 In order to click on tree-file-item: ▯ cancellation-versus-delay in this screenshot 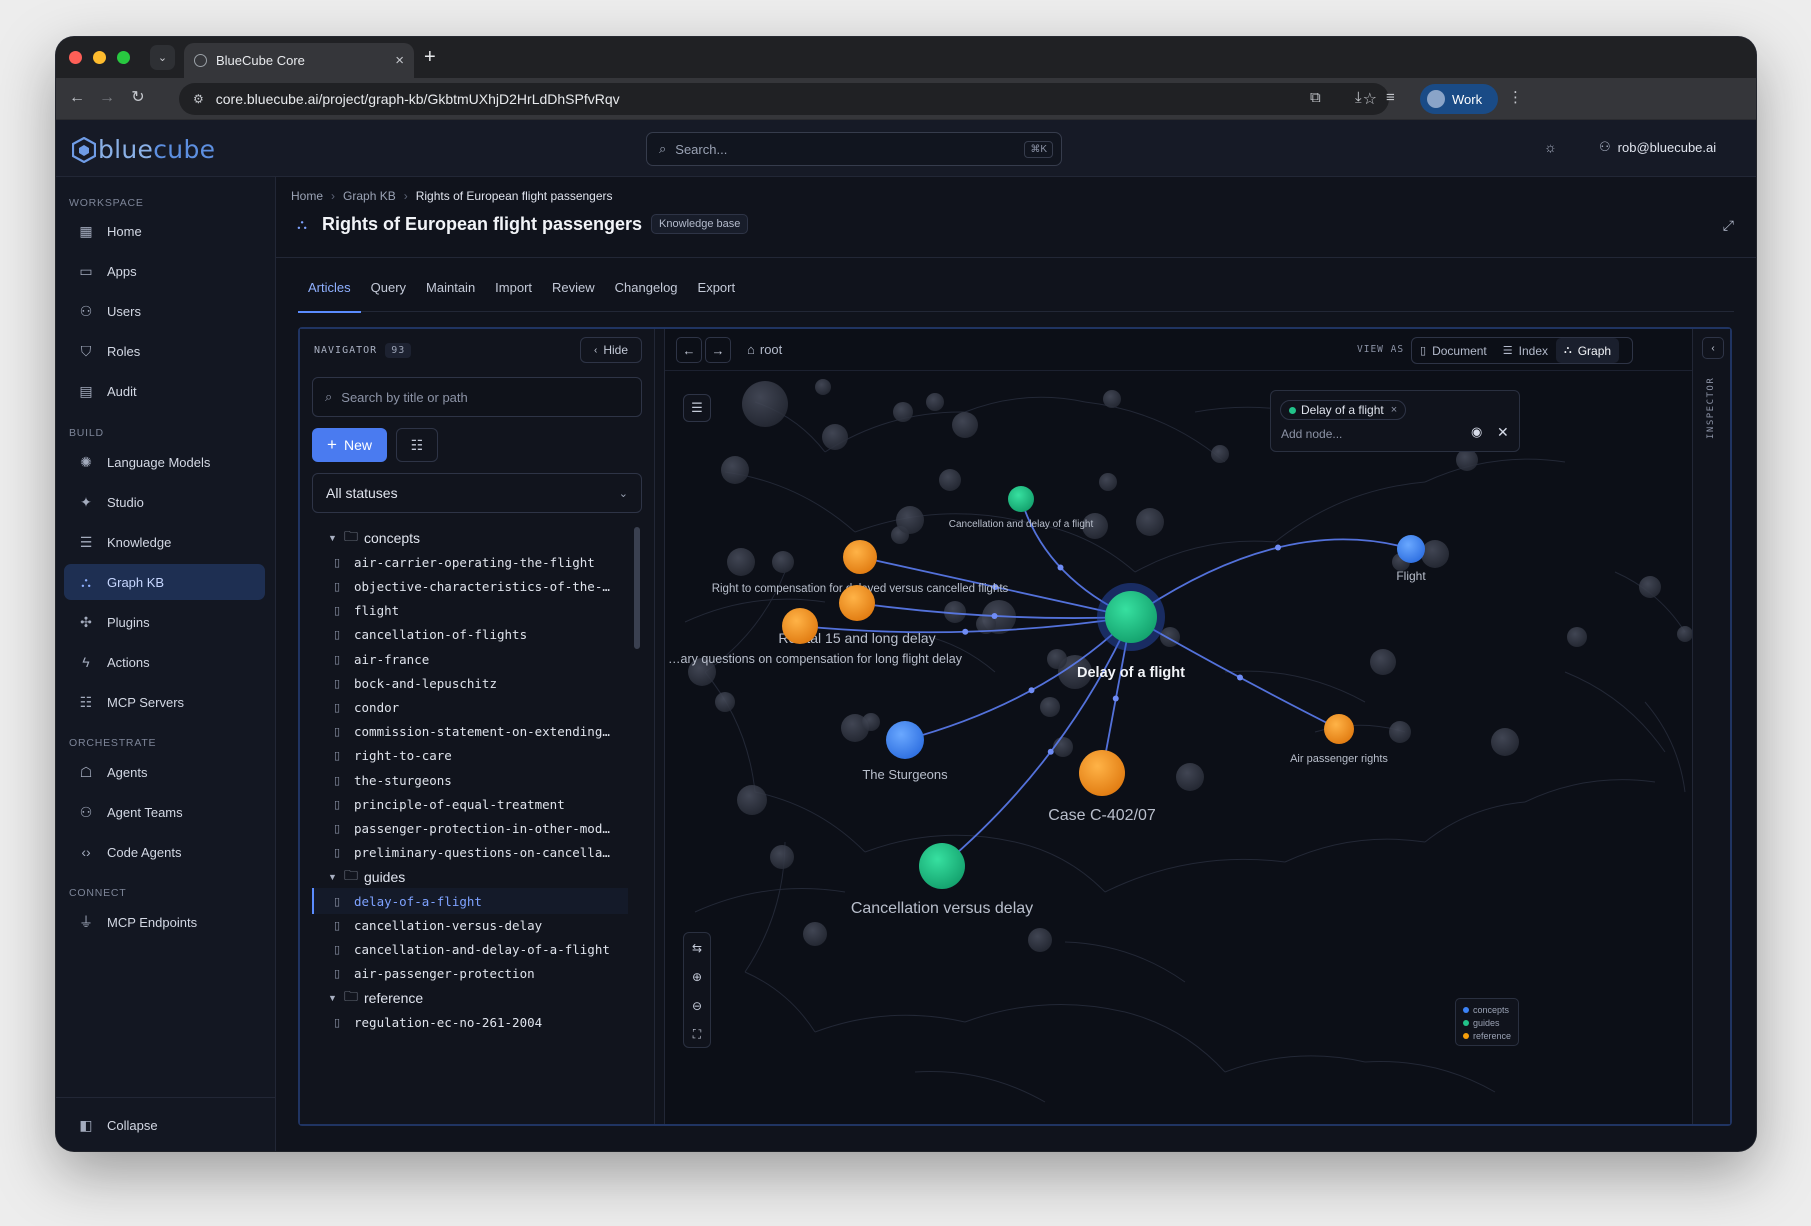, I will do `click(470, 925)`.